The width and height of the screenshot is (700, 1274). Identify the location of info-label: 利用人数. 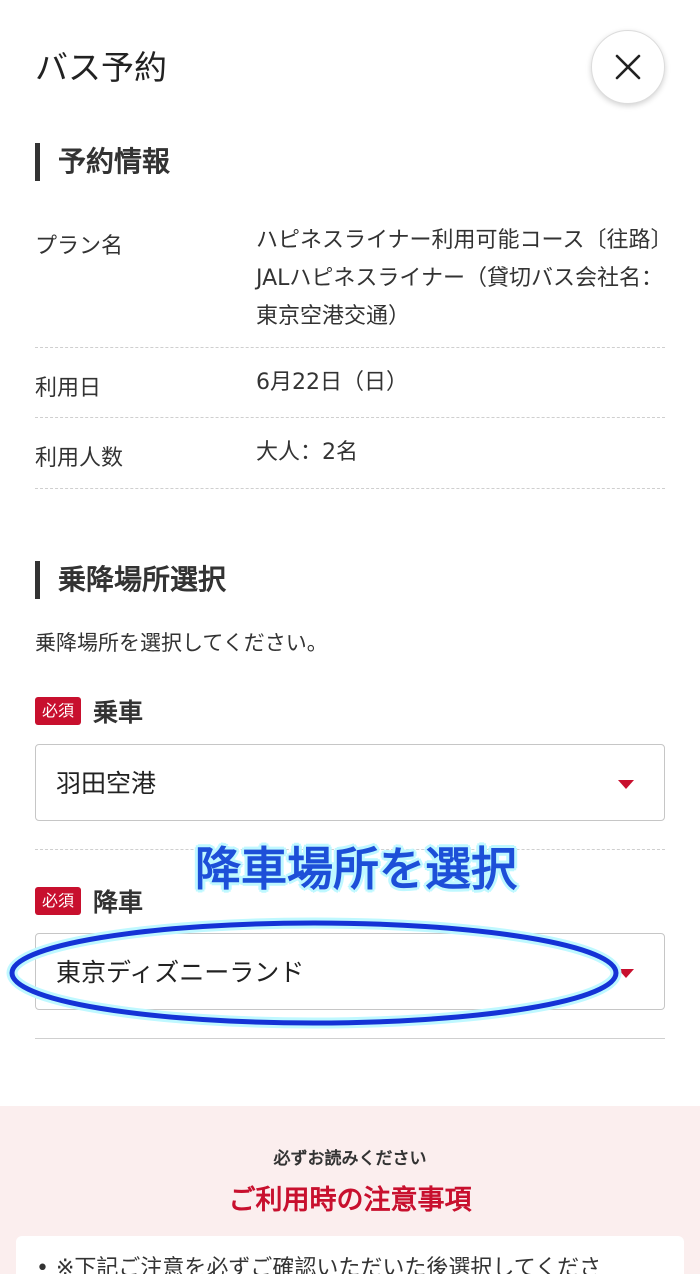
(79, 458).